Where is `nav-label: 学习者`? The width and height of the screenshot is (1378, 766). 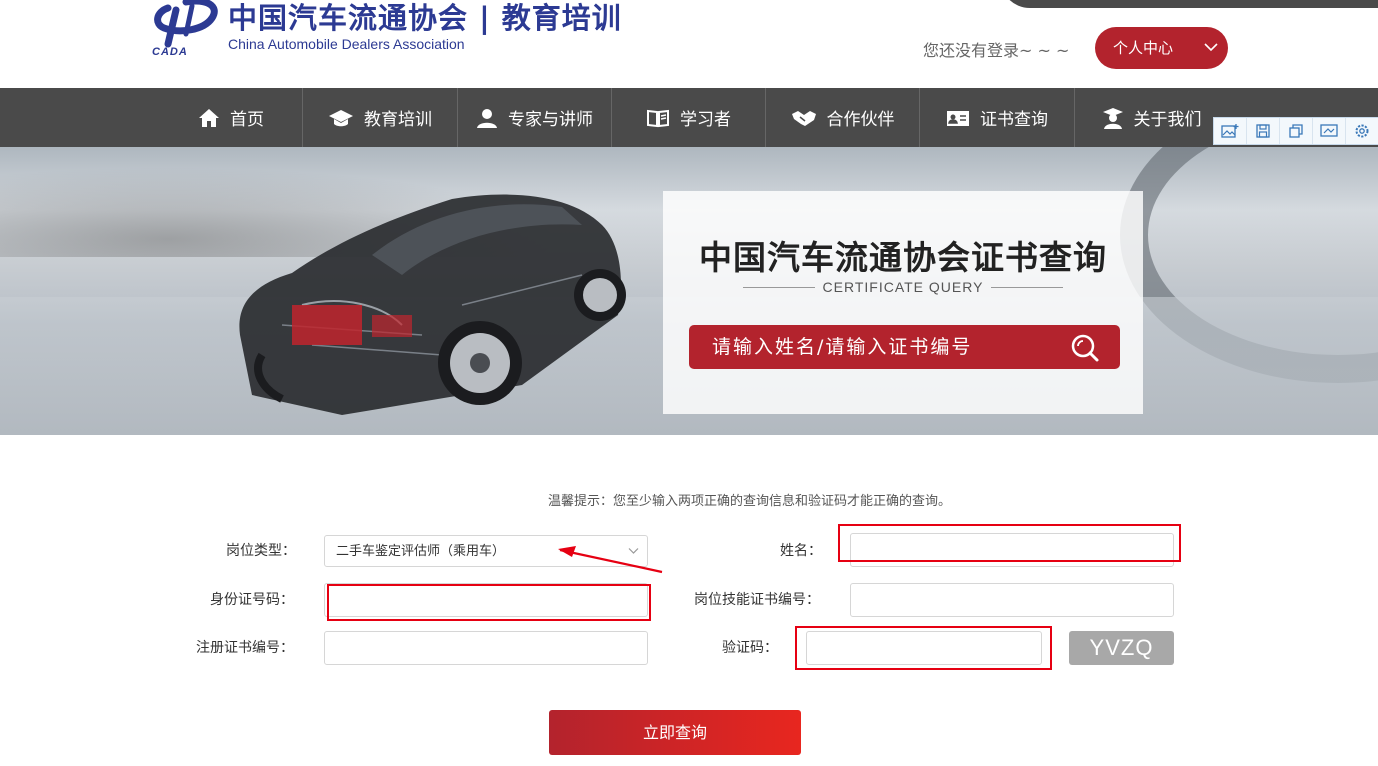
nav-label: 学习者 is located at coordinates (705, 120).